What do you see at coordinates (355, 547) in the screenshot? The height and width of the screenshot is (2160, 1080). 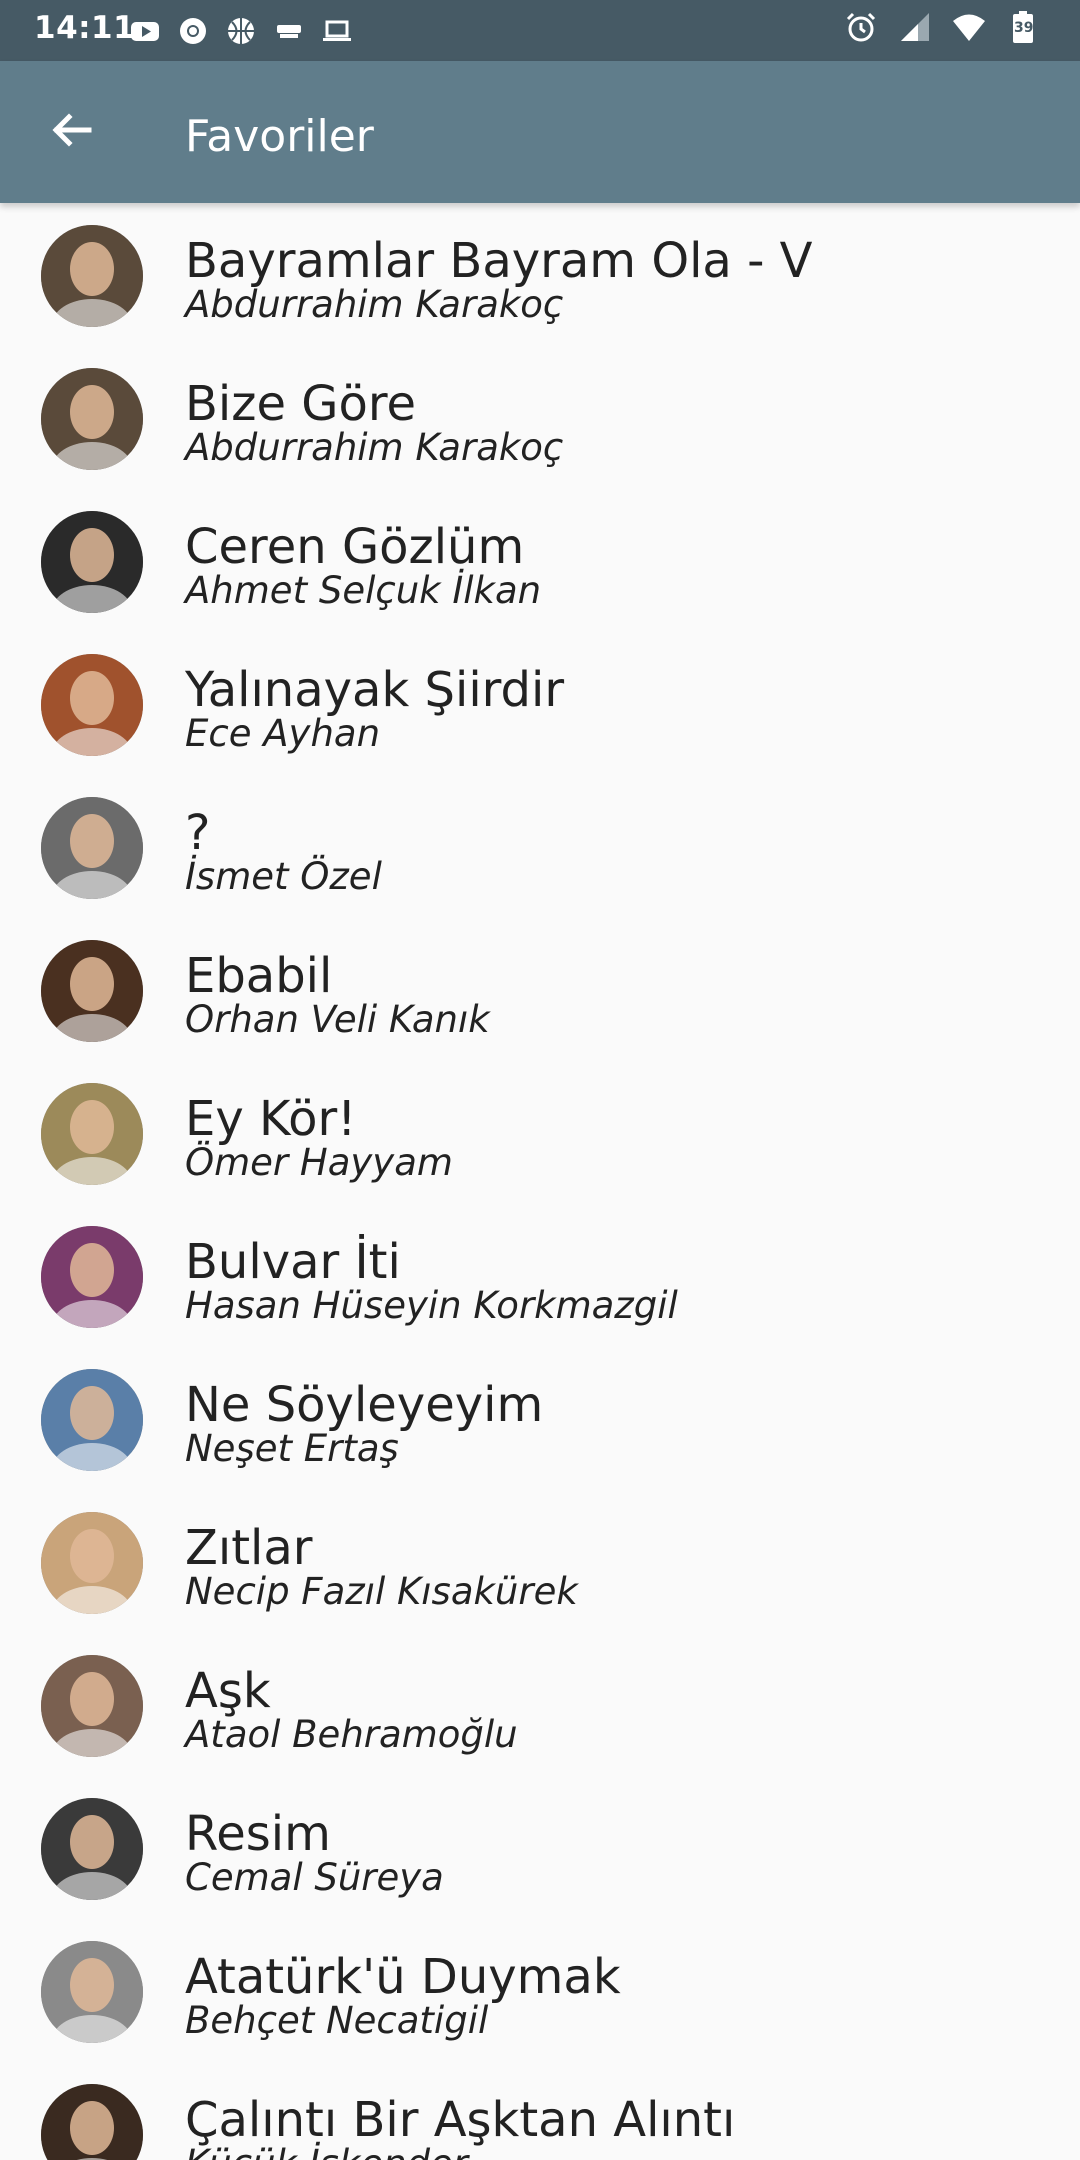 I see `poem-title: Ceren Gözlüm` at bounding box center [355, 547].